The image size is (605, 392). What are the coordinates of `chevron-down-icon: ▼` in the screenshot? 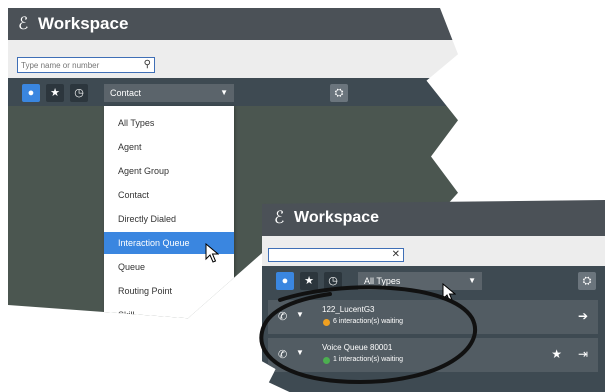 It's located at (224, 92).